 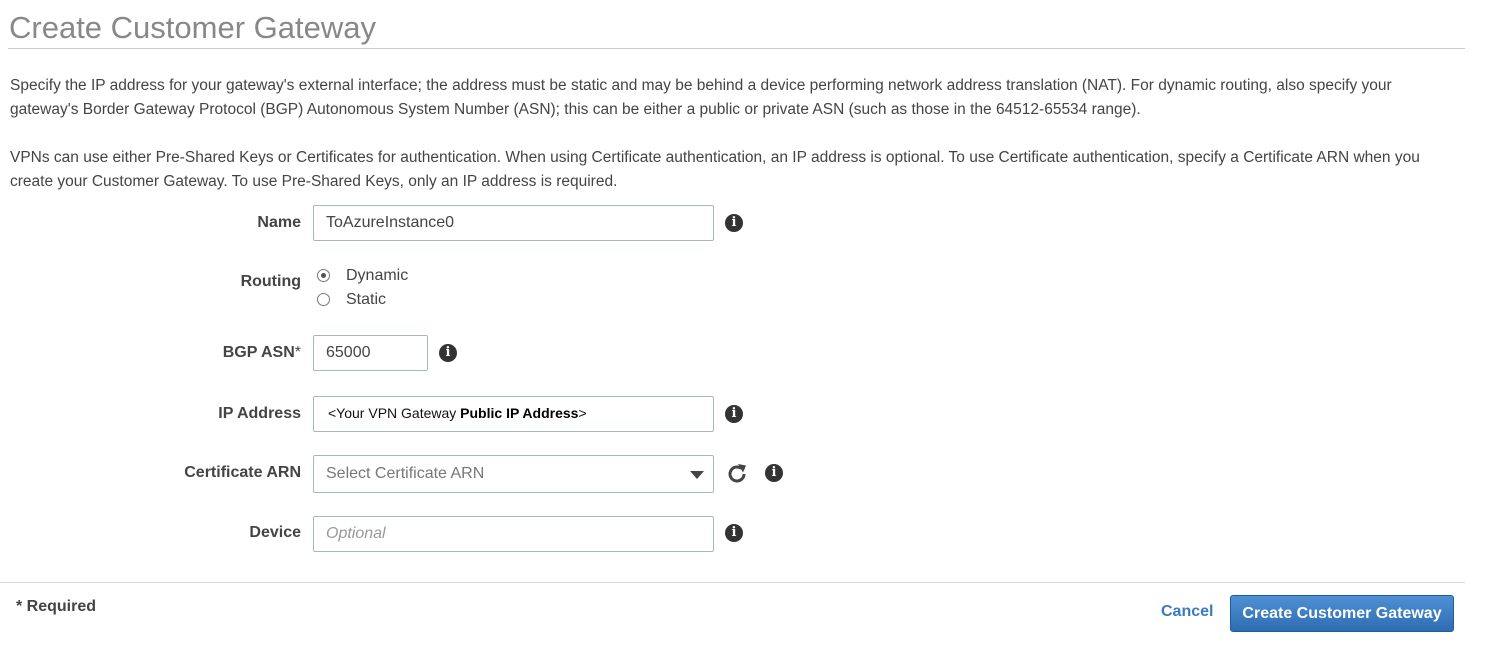 I want to click on chevron-down-icon, so click(x=697, y=475).